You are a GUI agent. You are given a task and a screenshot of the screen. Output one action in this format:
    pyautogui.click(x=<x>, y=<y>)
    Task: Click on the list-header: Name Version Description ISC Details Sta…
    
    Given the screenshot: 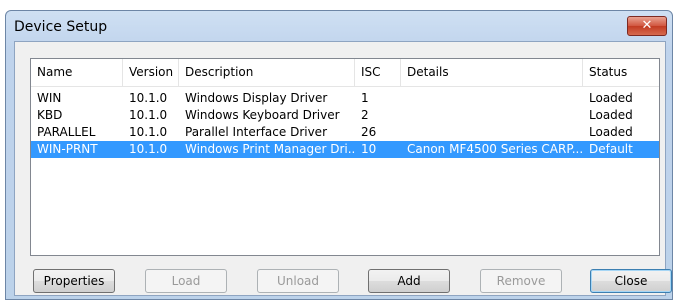 What is the action you would take?
    pyautogui.click(x=345, y=73)
    